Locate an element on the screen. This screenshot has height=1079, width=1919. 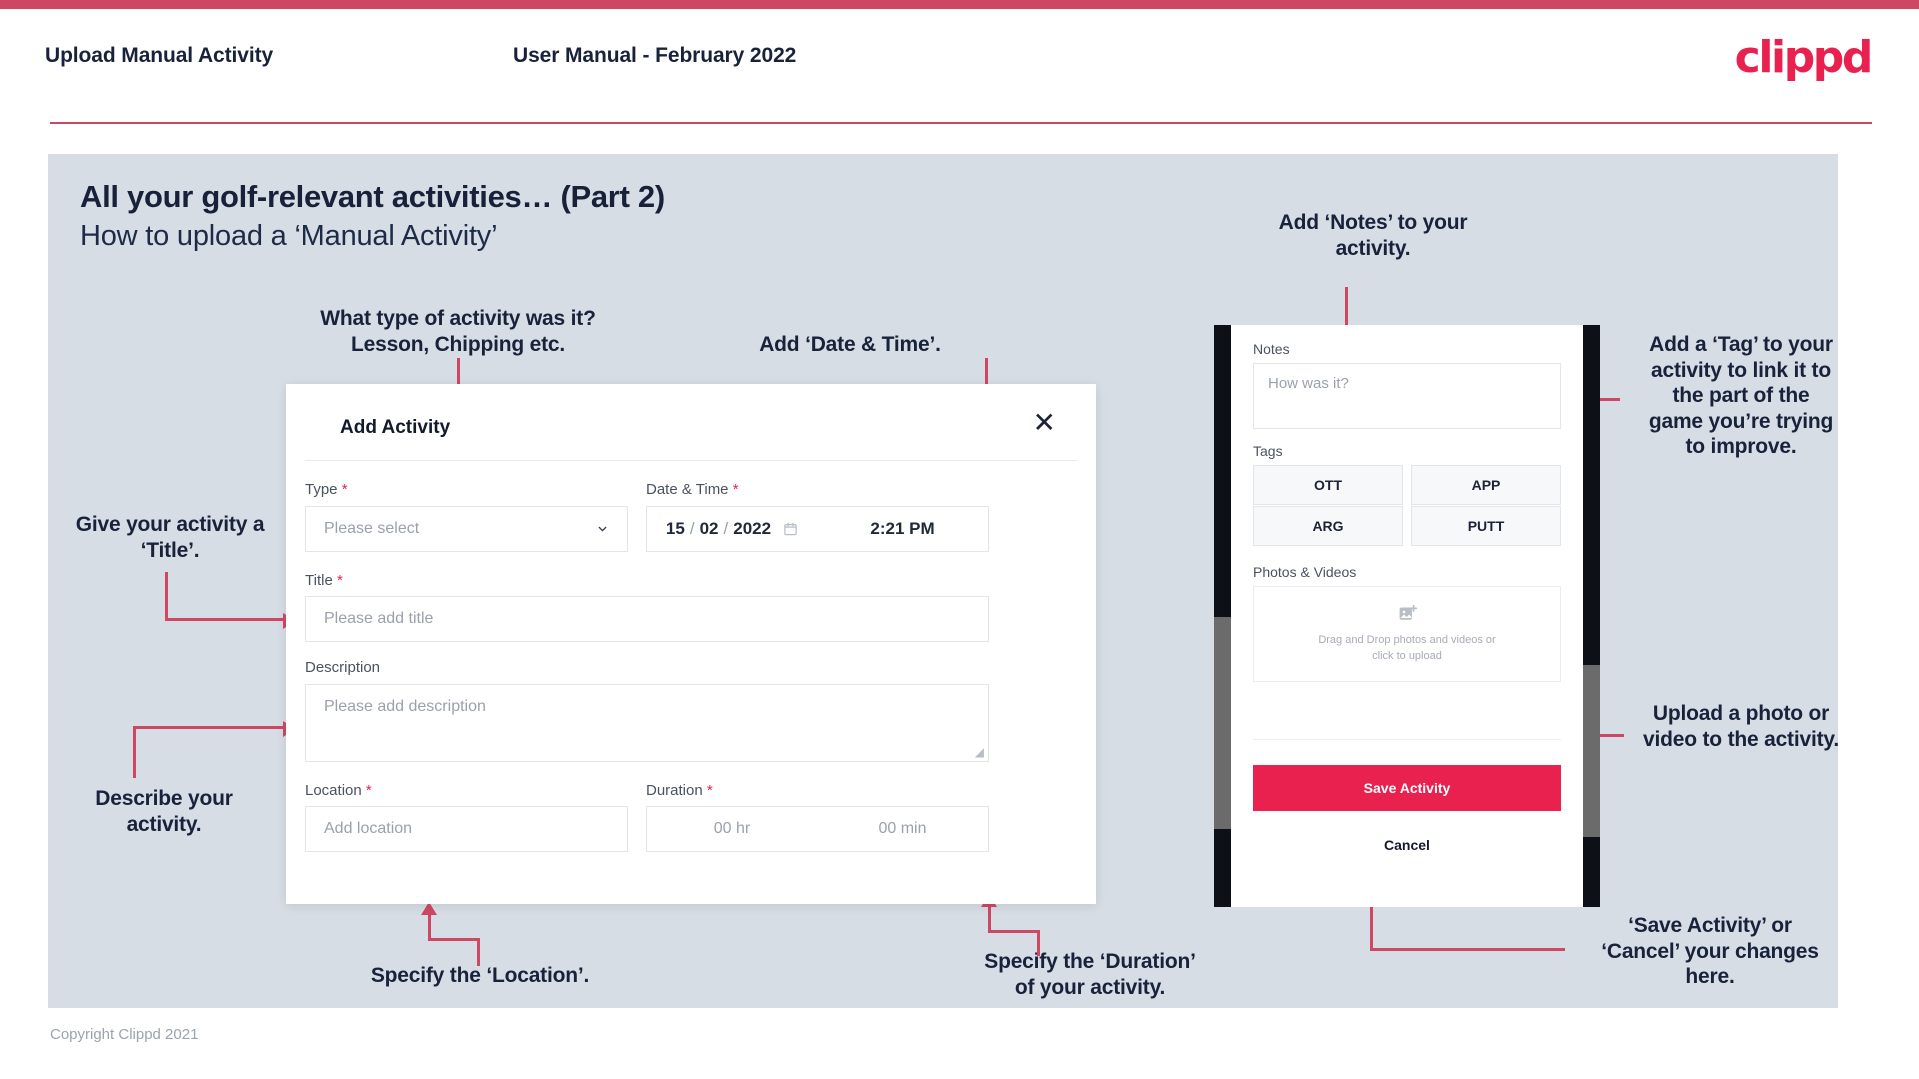
clippd-logo: clippd is located at coordinates (1804, 57).